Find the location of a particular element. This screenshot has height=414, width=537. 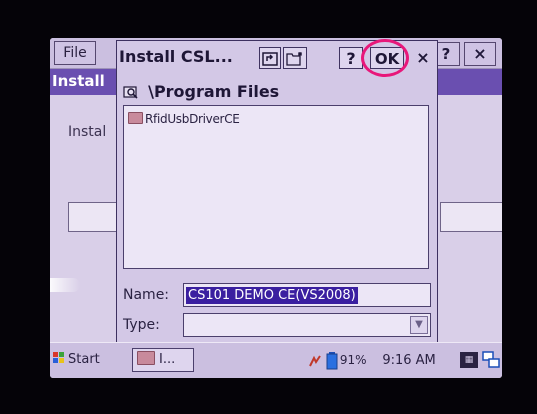

file-name-input: CS101 DEMO CE(VS2008) is located at coordinates (307, 295).